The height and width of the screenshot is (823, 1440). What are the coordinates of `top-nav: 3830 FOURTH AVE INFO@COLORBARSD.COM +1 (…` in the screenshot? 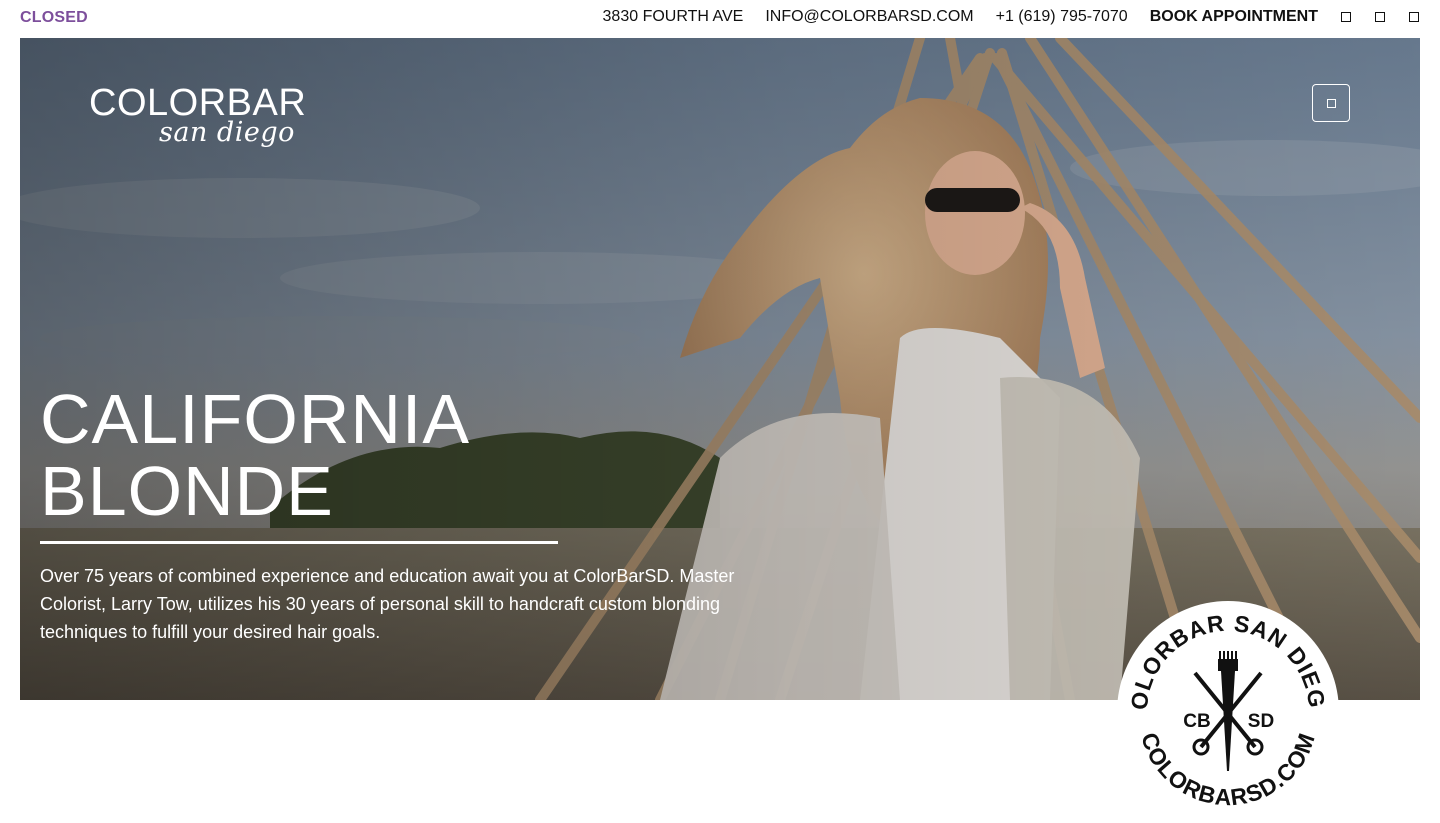 It's located at (1000, 17).